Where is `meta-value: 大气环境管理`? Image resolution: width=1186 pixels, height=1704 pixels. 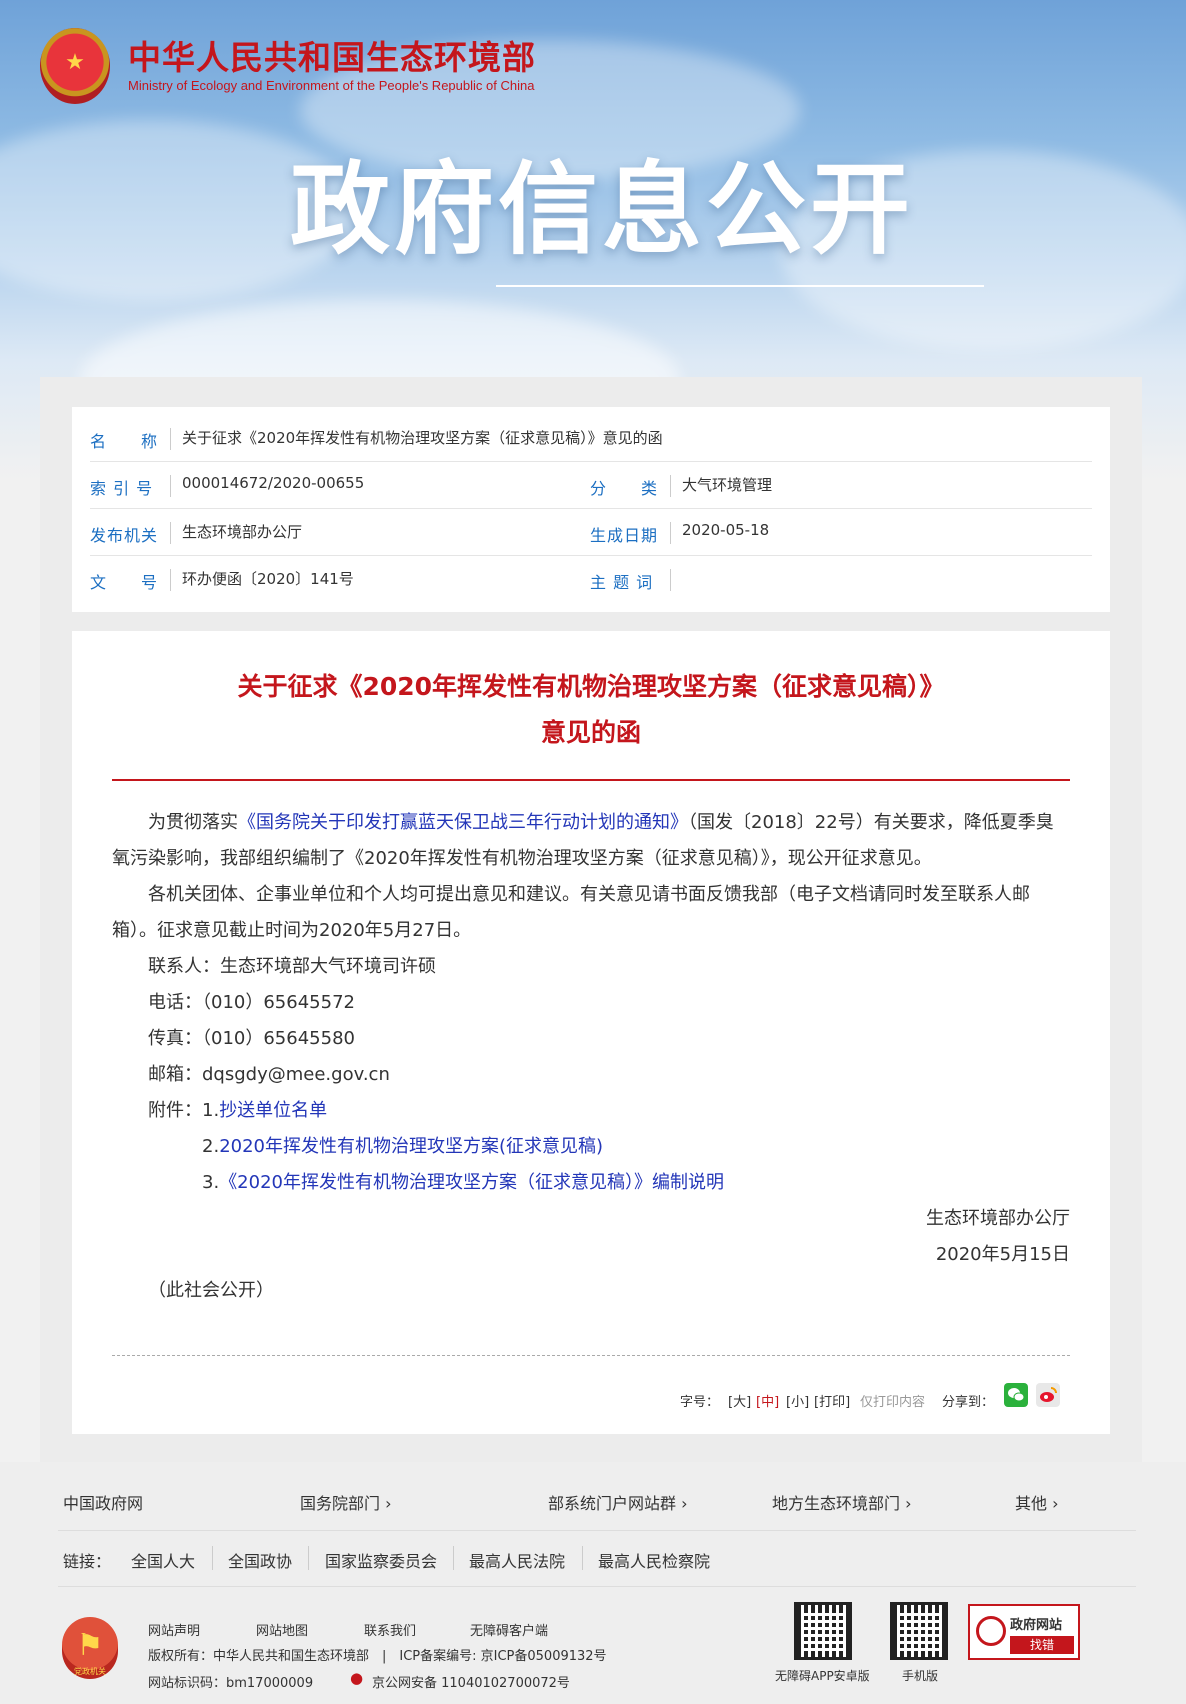
meta-value: 大气环境管理 is located at coordinates (727, 485).